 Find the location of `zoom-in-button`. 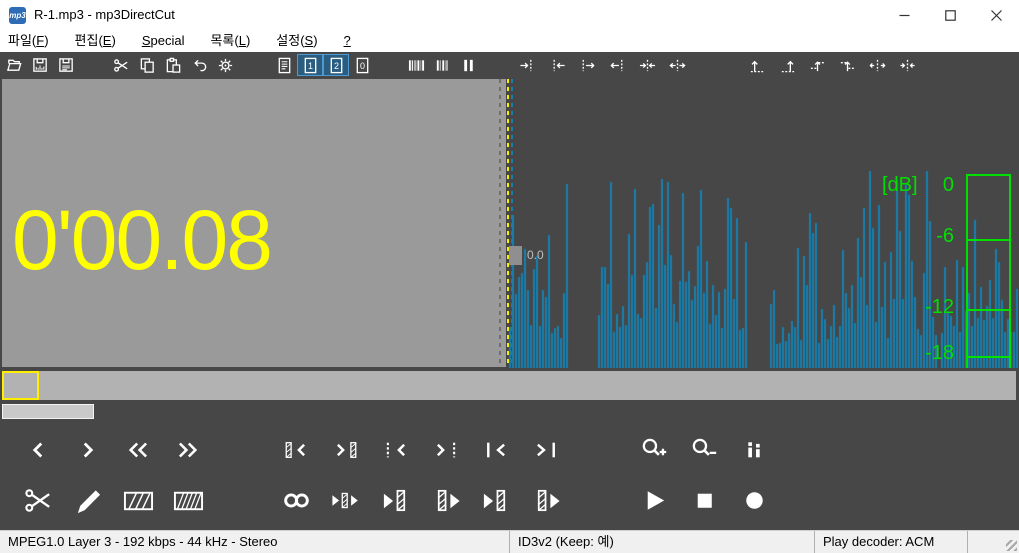

zoom-in-button is located at coordinates (654, 450).